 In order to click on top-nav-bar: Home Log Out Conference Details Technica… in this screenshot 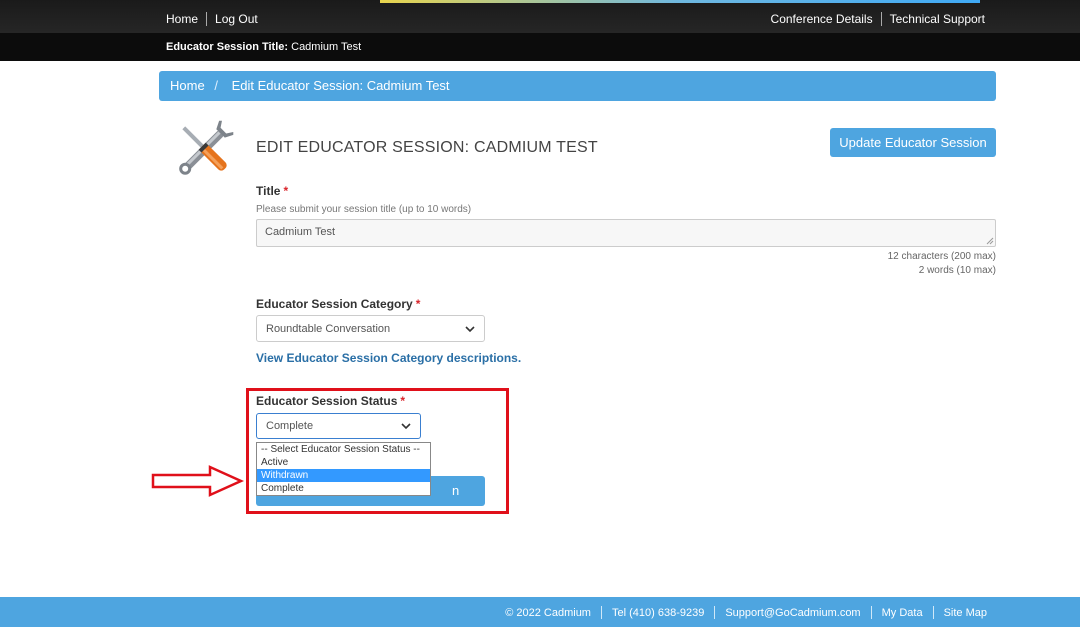, I will do `click(540, 16)`.